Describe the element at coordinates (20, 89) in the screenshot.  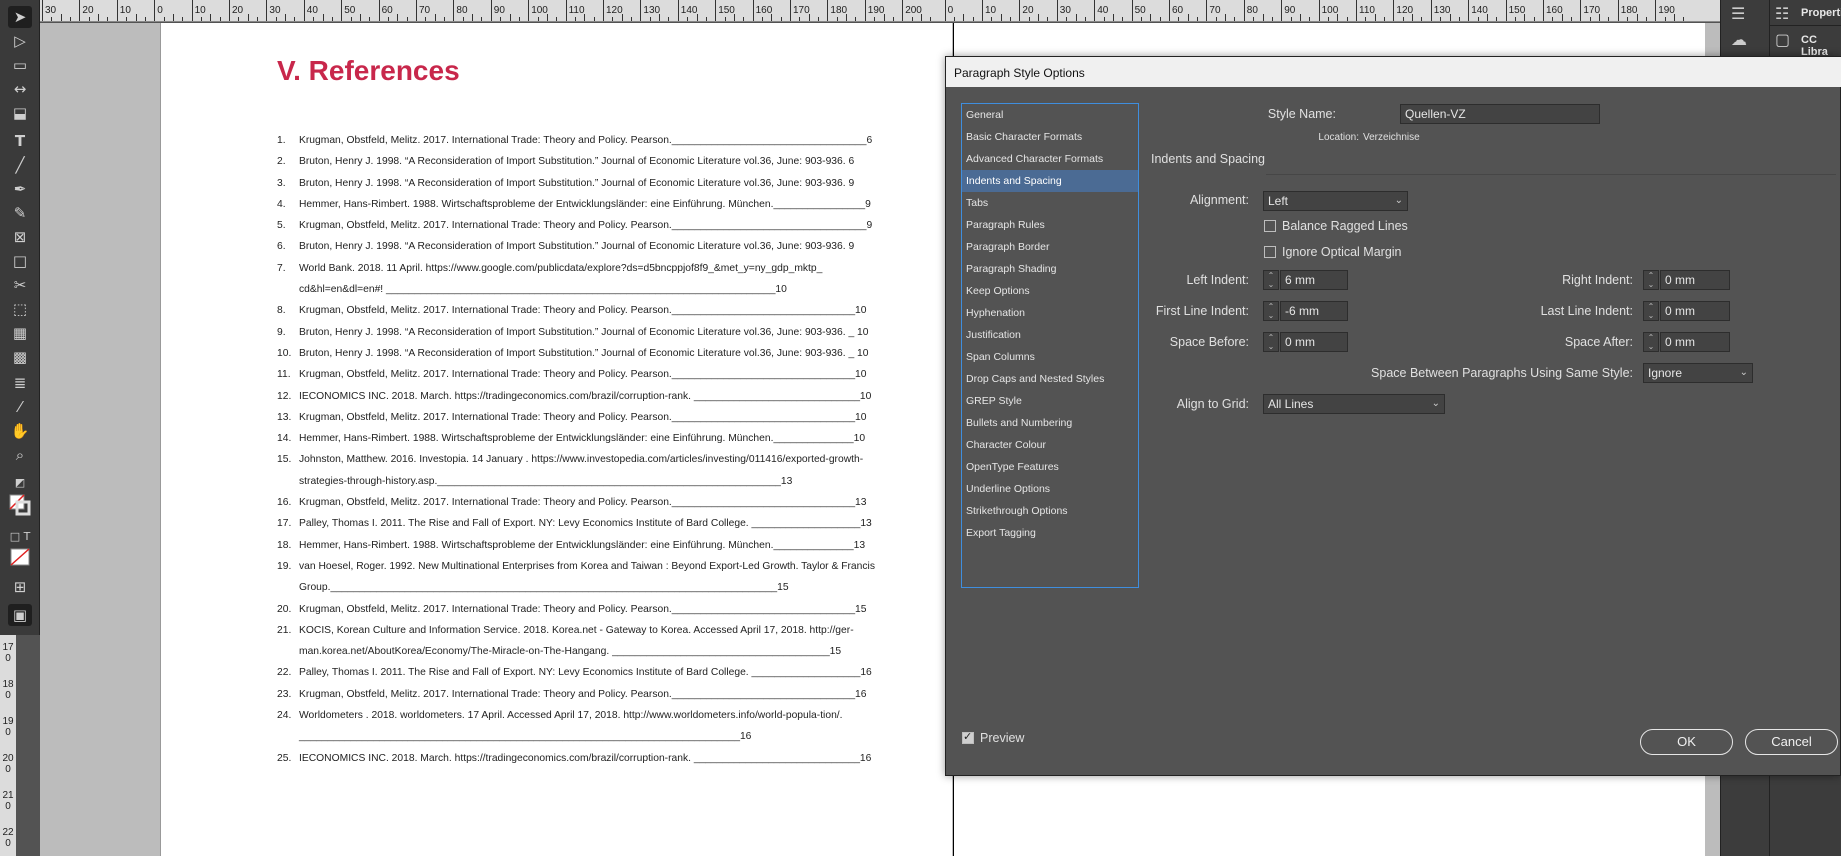
I see `gap-tool-icon: ↔` at that location.